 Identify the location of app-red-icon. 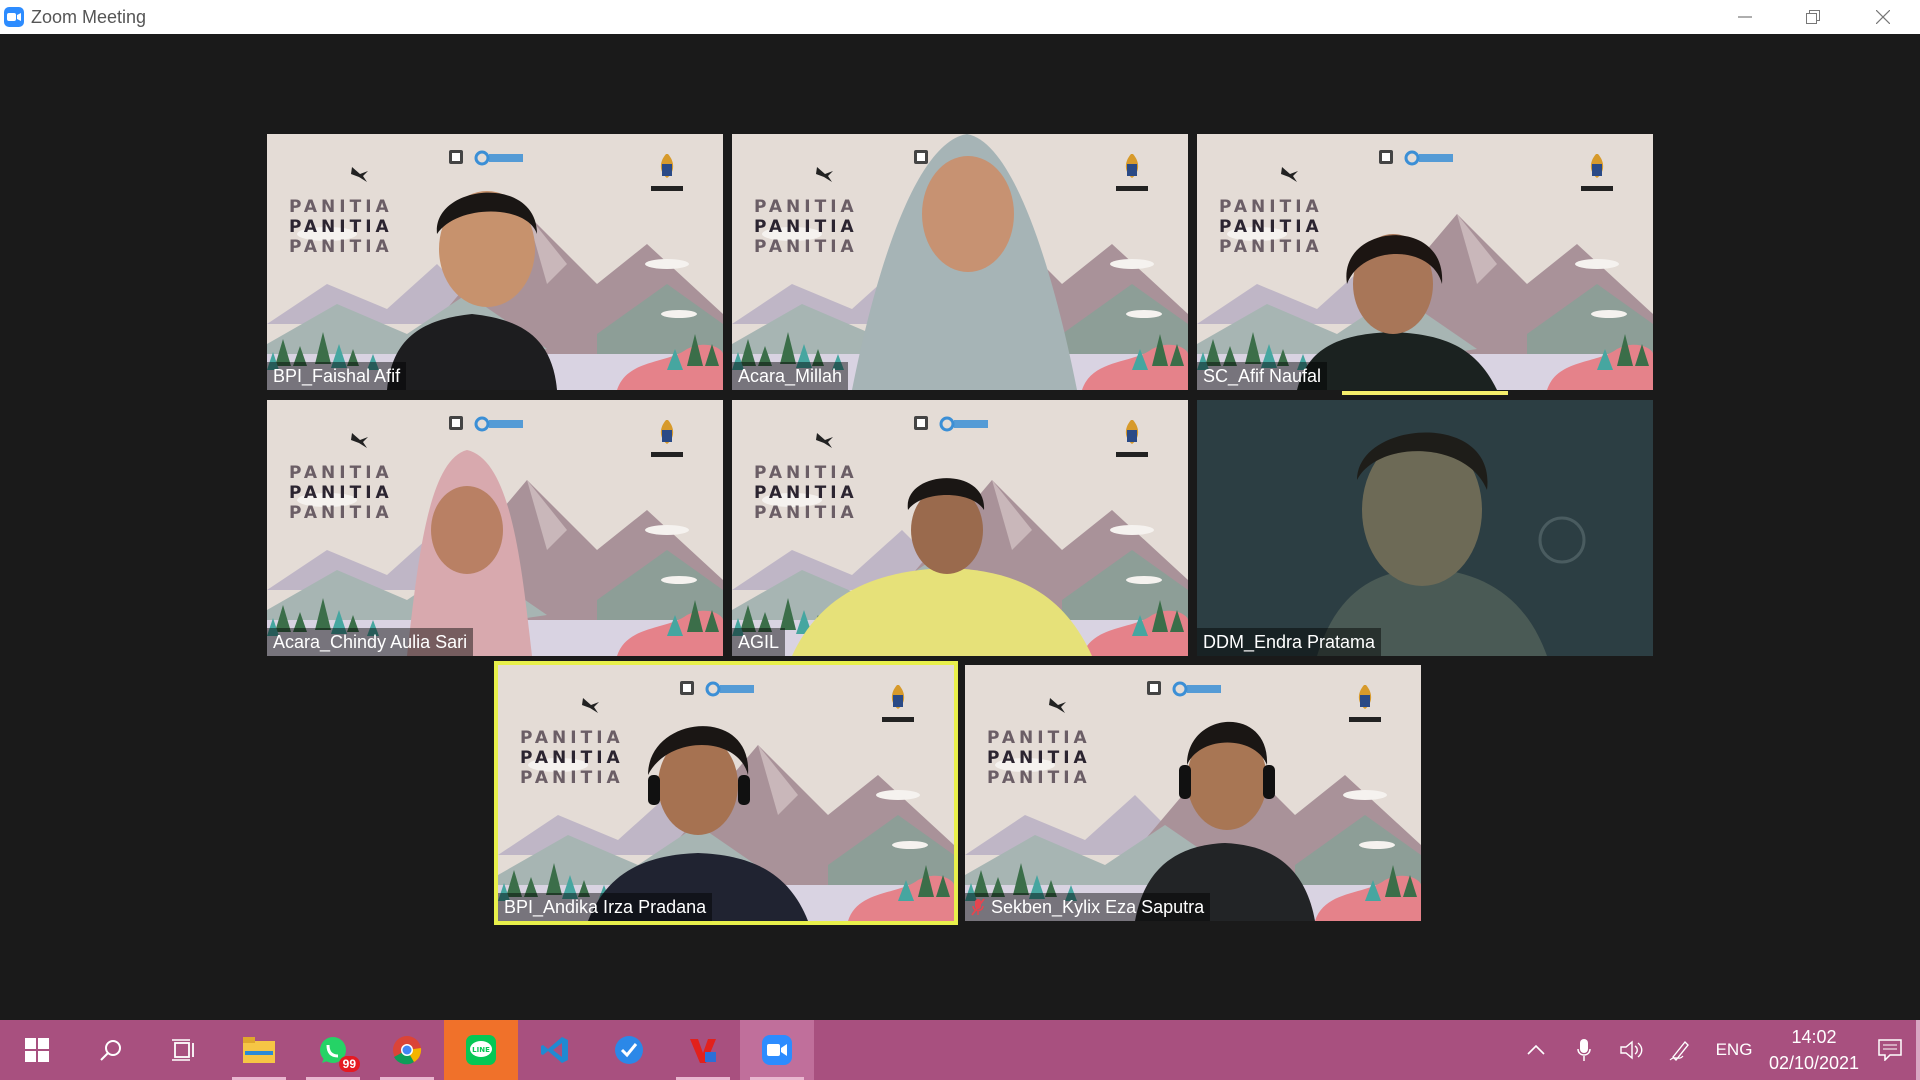
(703, 1051).